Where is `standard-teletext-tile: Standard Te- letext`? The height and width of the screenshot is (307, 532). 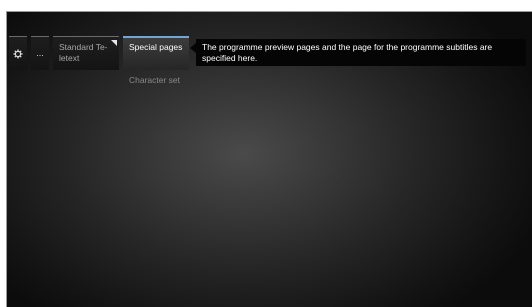 standard-teletext-tile: Standard Te- letext is located at coordinates (86, 53).